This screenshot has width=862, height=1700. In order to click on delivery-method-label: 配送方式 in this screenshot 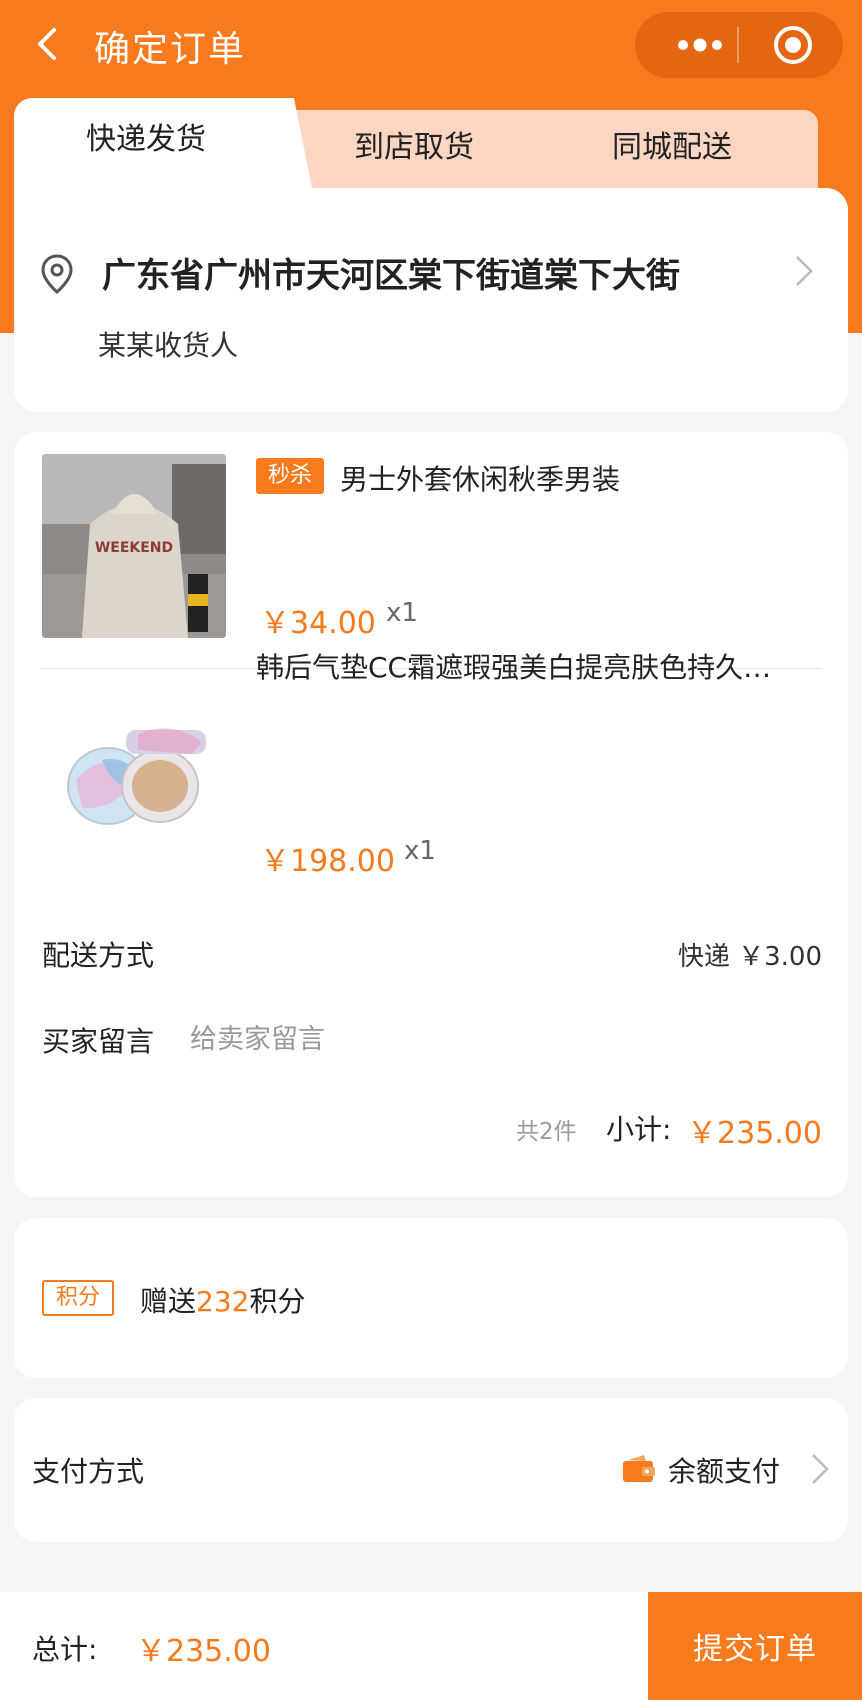, I will do `click(98, 955)`.